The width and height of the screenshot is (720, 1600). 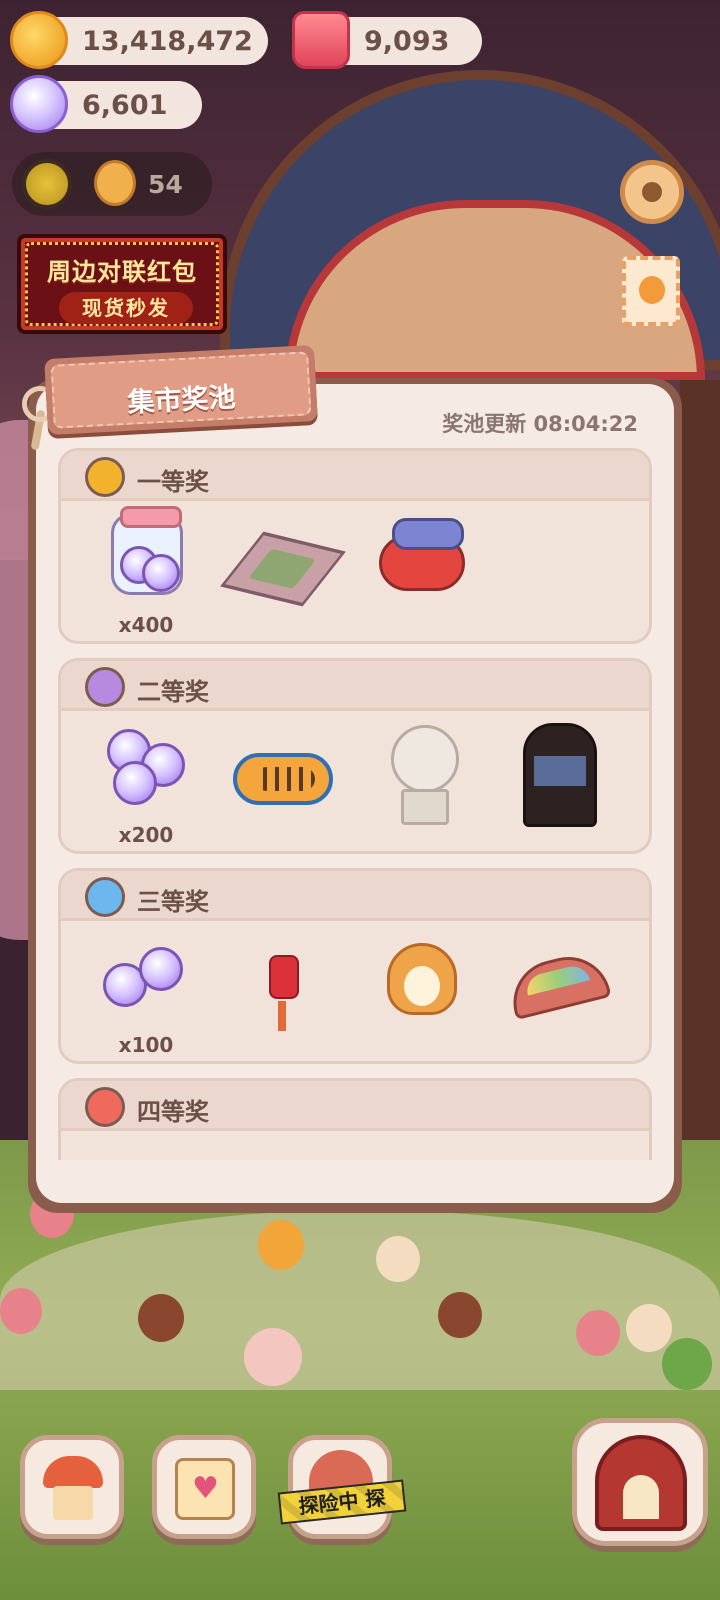 What do you see at coordinates (173, 692) in the screenshot?
I see `tier-label: 二等奖` at bounding box center [173, 692].